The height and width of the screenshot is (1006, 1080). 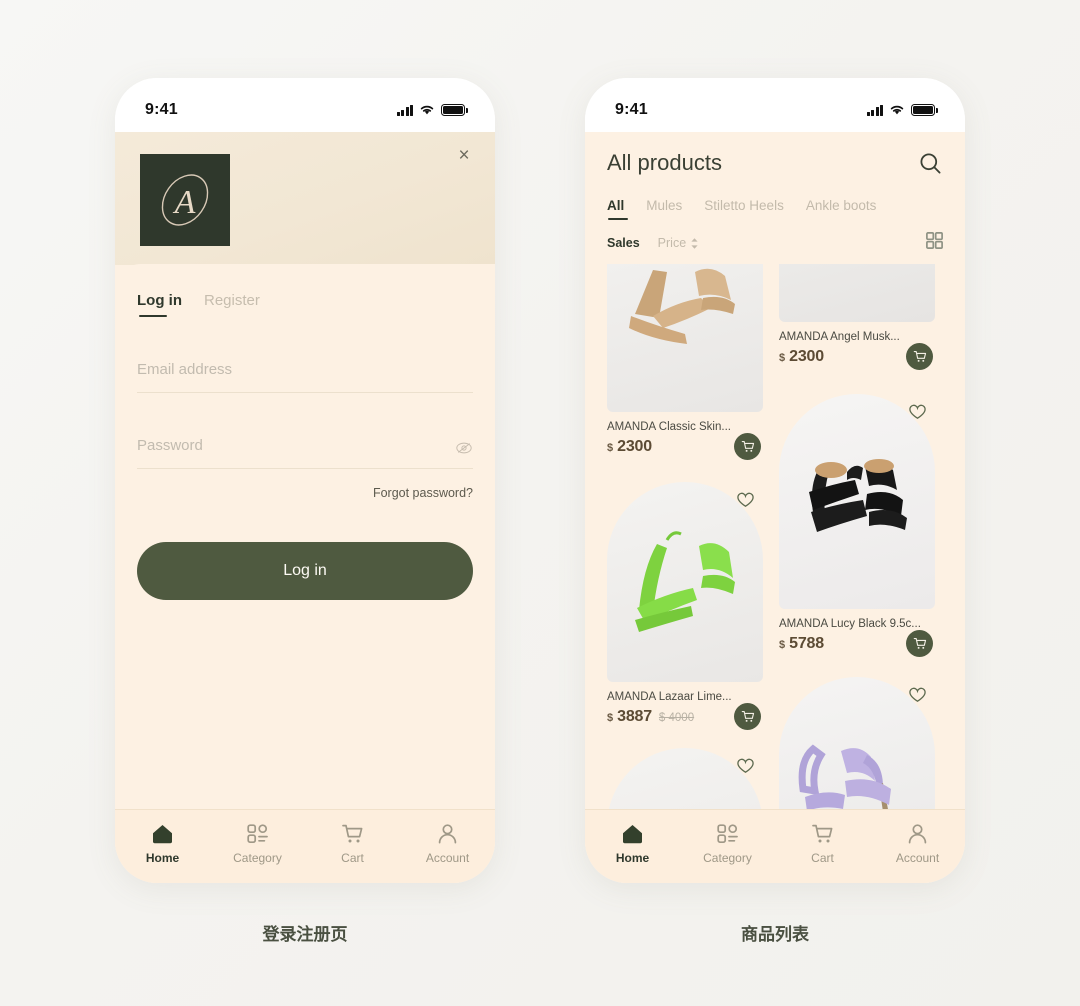 What do you see at coordinates (685, 446) in the screenshot?
I see `product-price-row: $ 2300` at bounding box center [685, 446].